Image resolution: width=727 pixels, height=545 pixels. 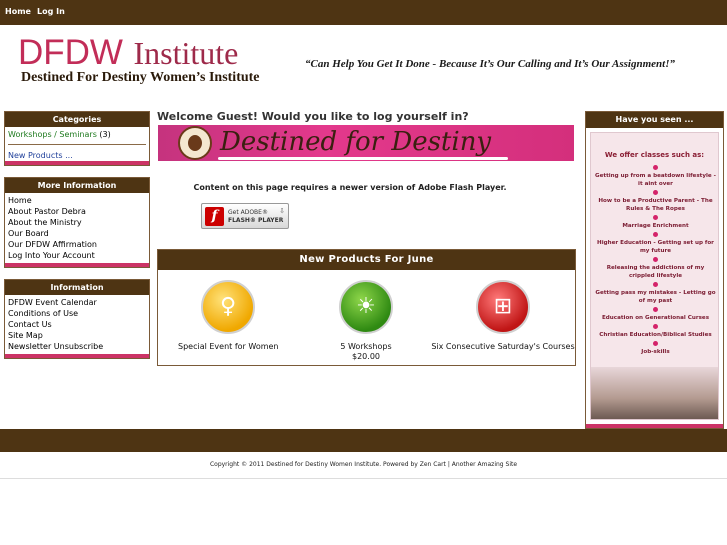 I want to click on information-title: Information, so click(x=77, y=287).